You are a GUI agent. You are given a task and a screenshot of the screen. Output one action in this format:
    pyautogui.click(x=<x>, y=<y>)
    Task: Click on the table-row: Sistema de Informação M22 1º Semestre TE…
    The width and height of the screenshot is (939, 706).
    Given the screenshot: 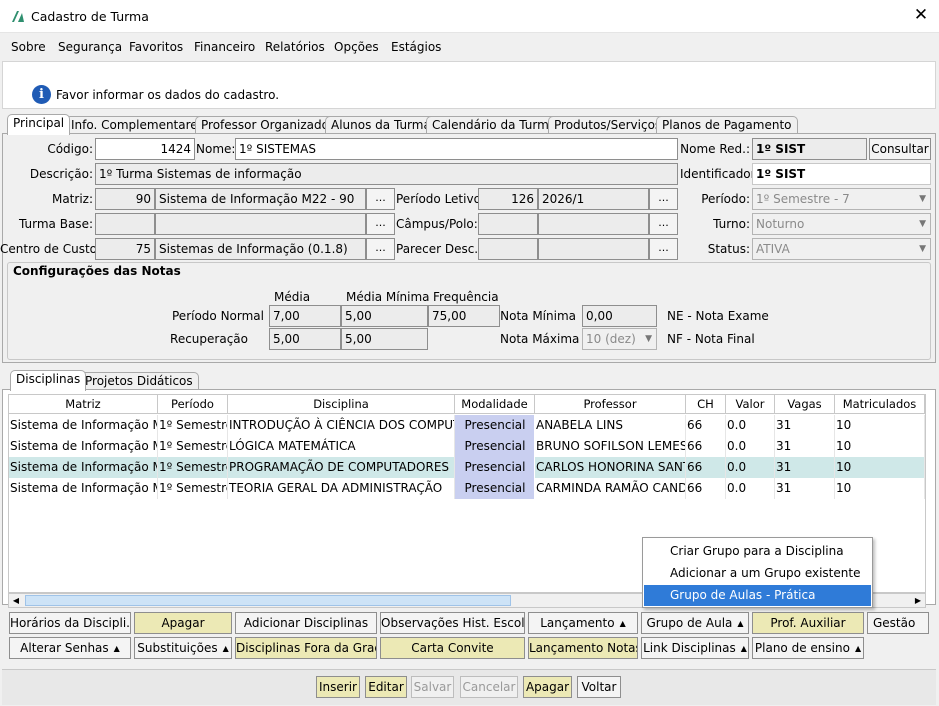 What is the action you would take?
    pyautogui.click(x=467, y=488)
    